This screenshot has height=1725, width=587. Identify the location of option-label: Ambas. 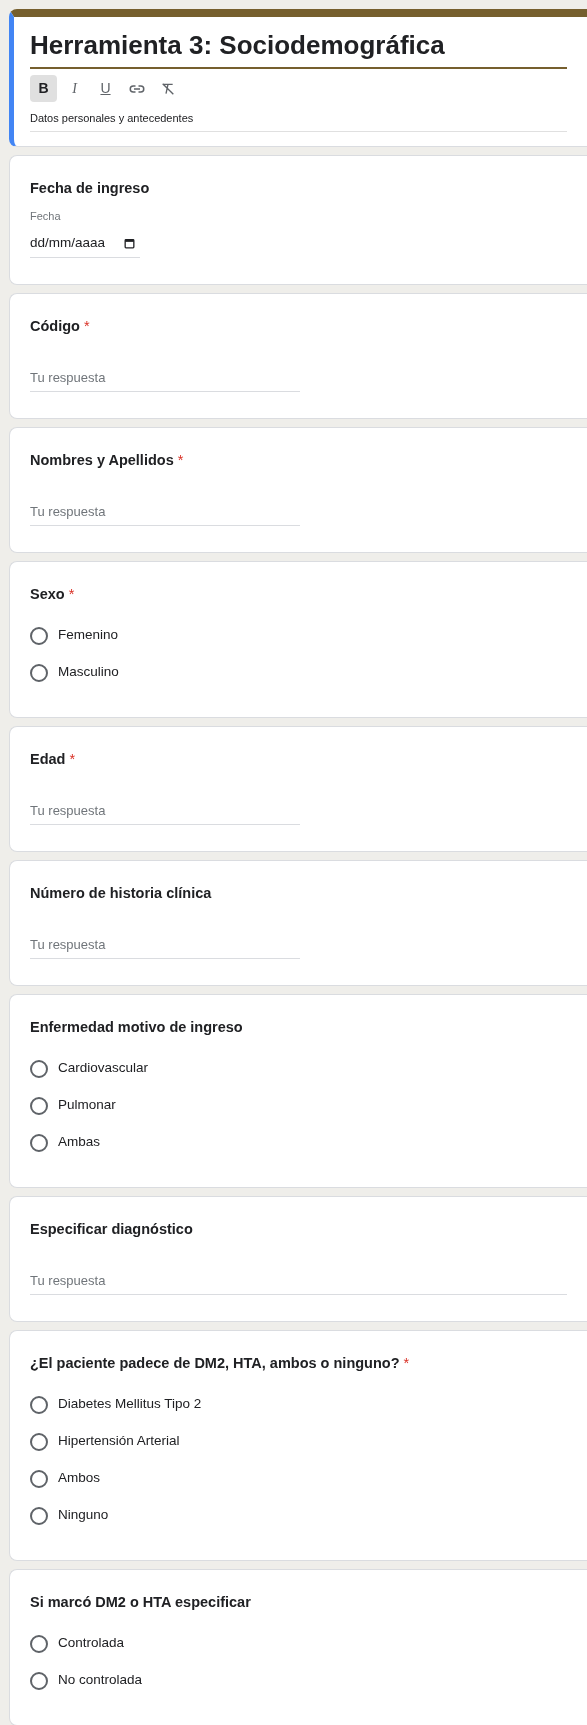
(79, 1142).